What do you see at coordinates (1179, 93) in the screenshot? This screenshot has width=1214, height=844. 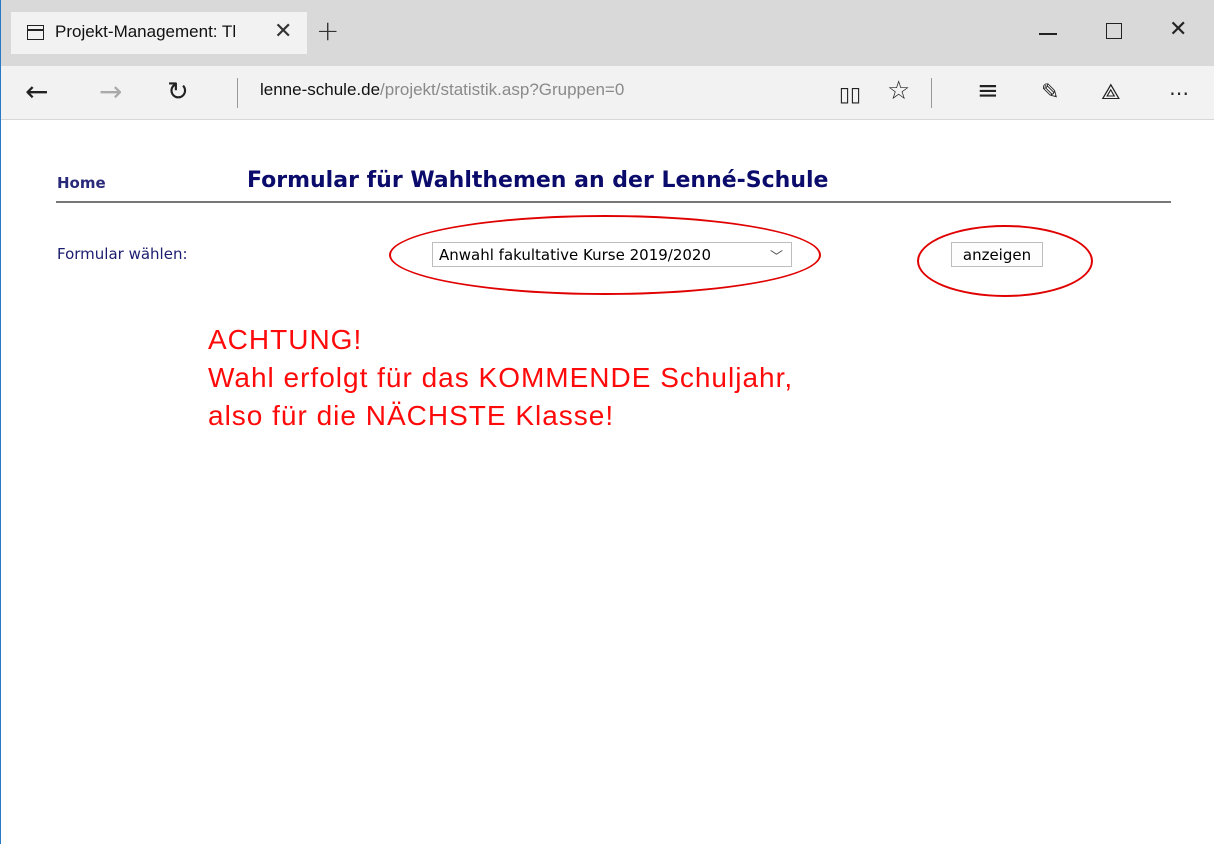 I see `more-icon: ⋯` at bounding box center [1179, 93].